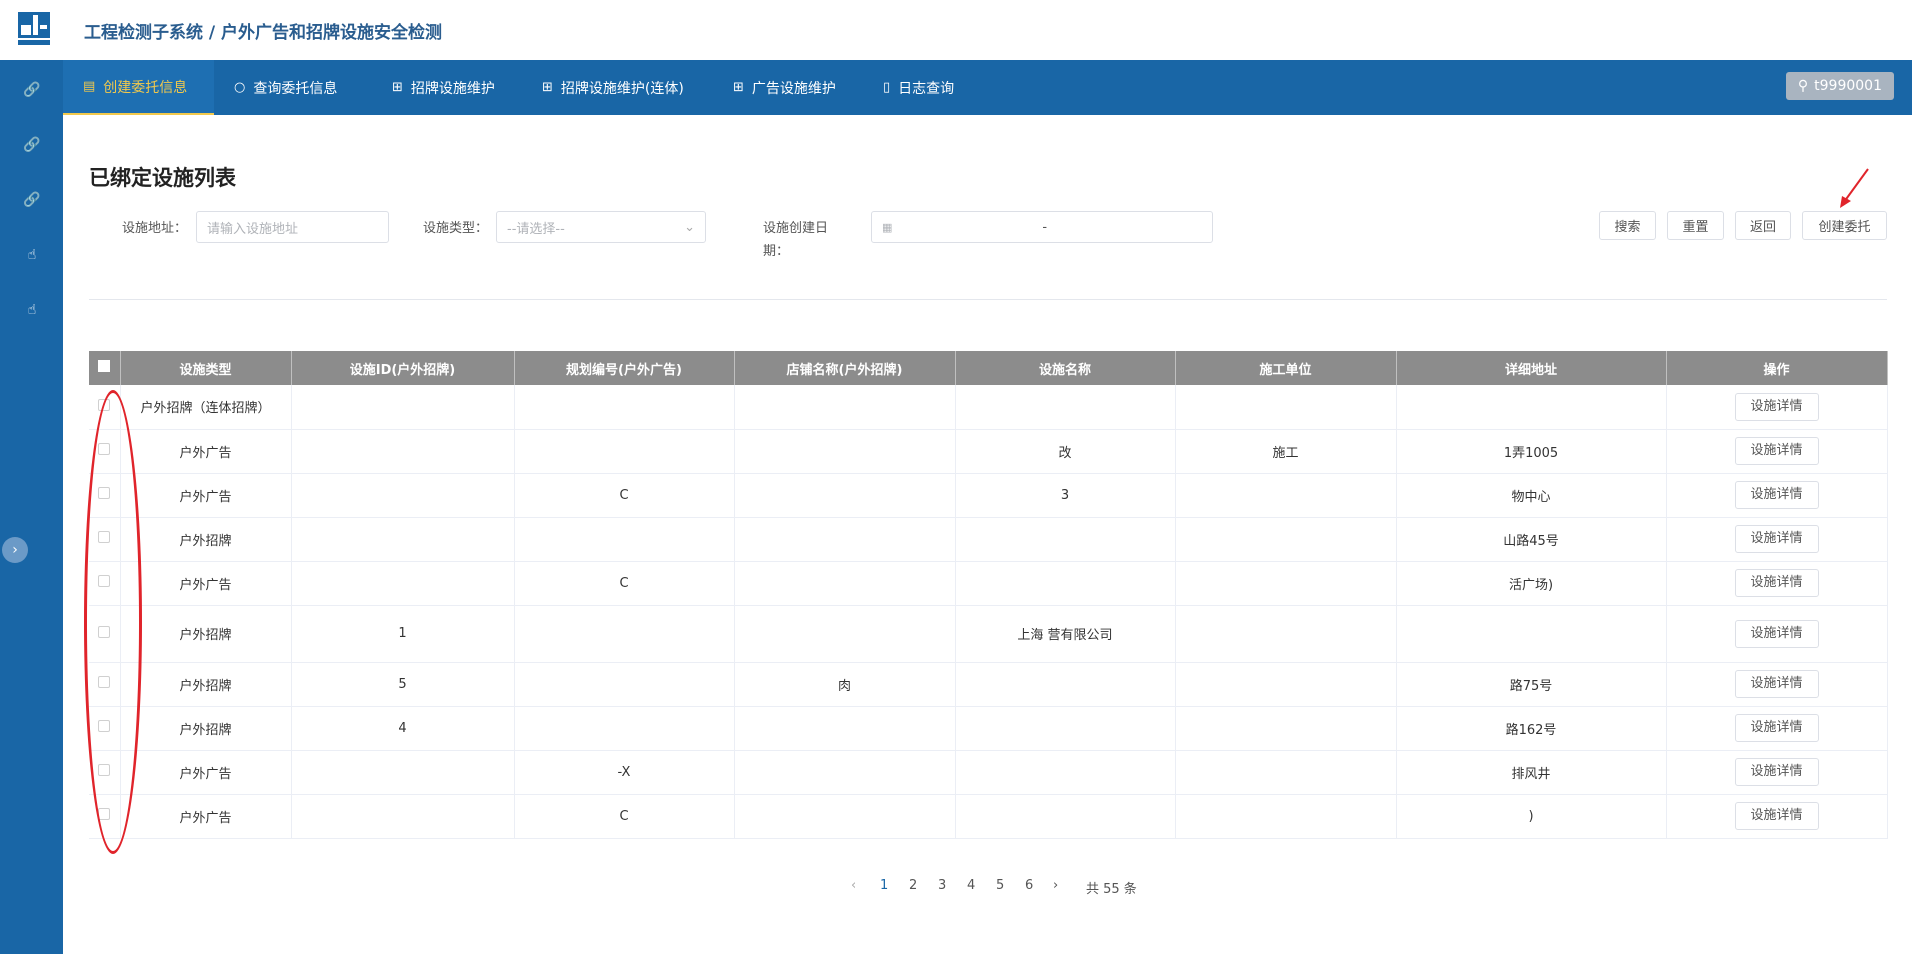  What do you see at coordinates (853, 885) in the screenshot?
I see `prev-page-button: ‹` at bounding box center [853, 885].